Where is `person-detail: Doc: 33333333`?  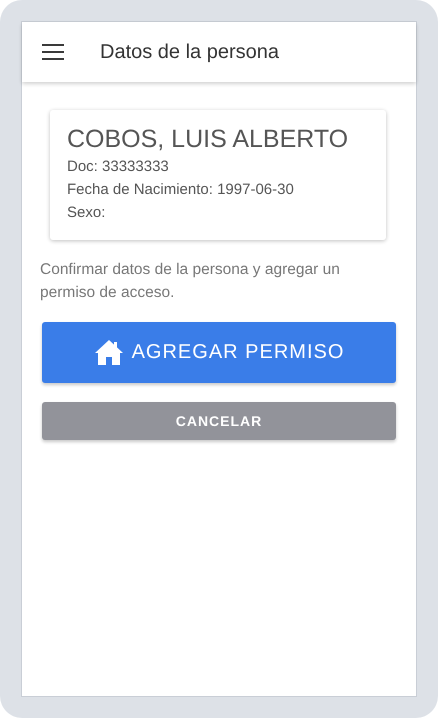 person-detail: Doc: 33333333 is located at coordinates (118, 167).